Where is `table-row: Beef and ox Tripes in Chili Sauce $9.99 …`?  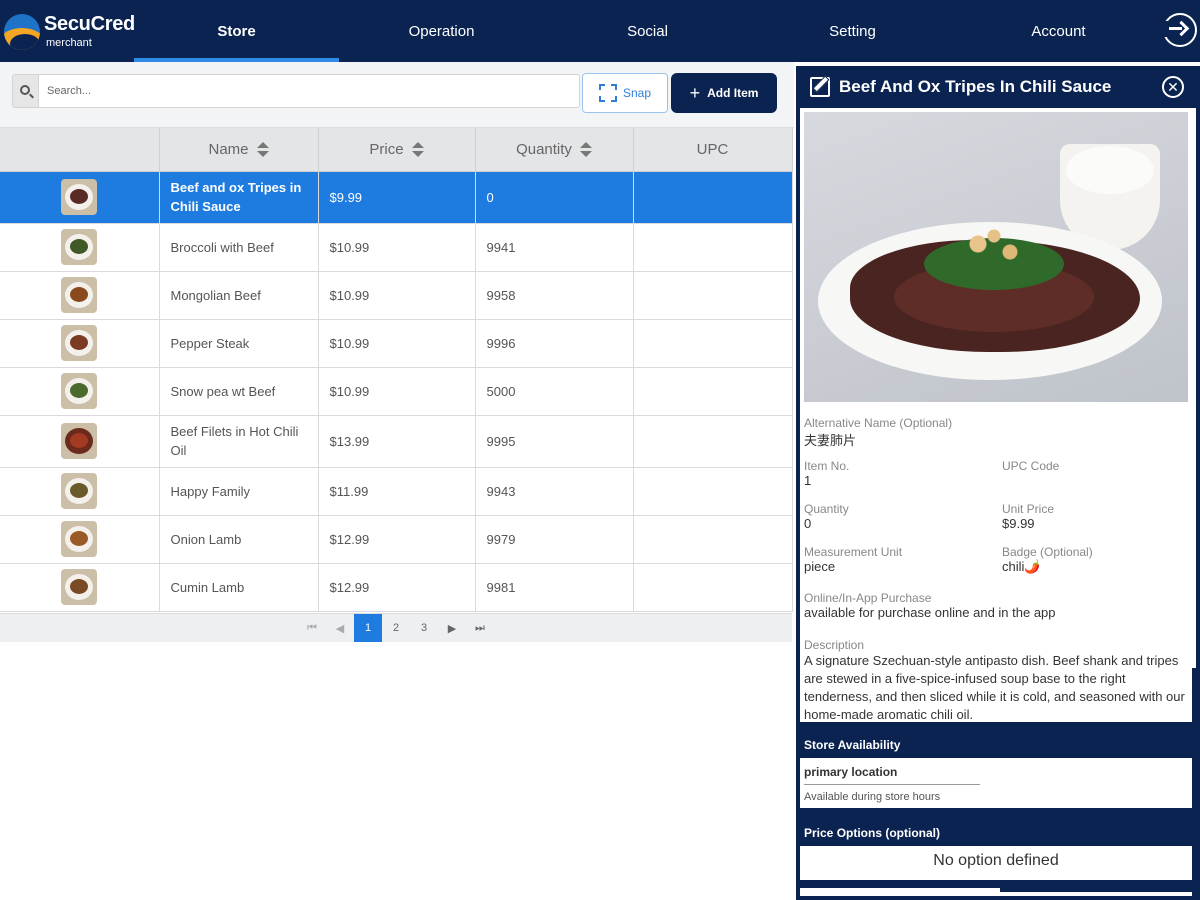
table-row: Beef and ox Tripes in Chili Sauce $9.99 … is located at coordinates (396, 197).